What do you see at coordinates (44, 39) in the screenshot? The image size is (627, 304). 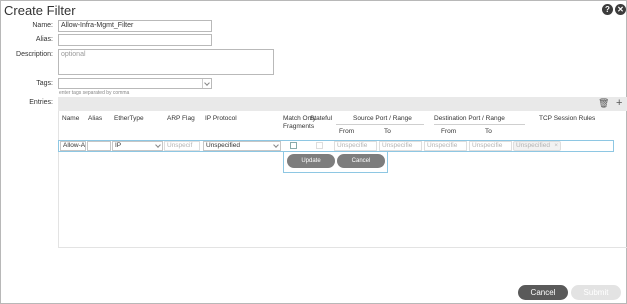 I see `alias-label: Alias:` at bounding box center [44, 39].